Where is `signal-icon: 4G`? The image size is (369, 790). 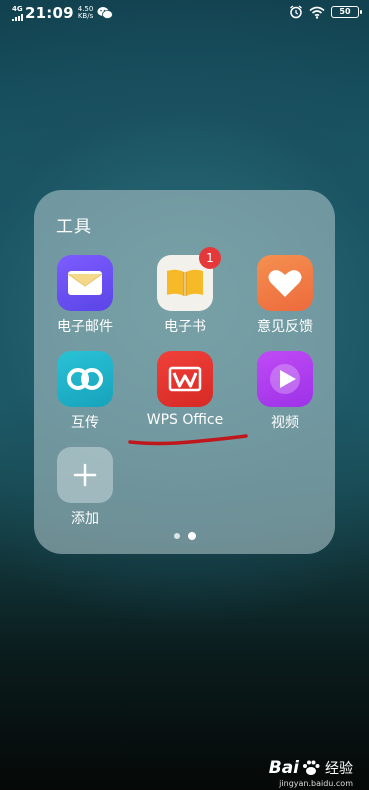
signal-icon: 4G is located at coordinates (17, 12).